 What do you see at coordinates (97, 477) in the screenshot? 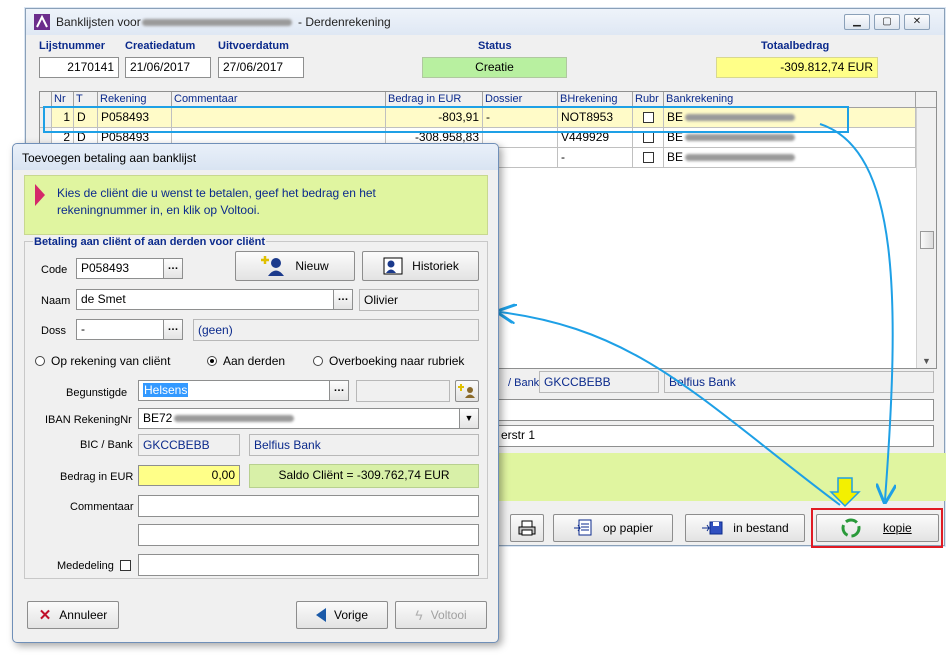
I see `bedrag-label: Bedrag in EUR` at bounding box center [97, 477].